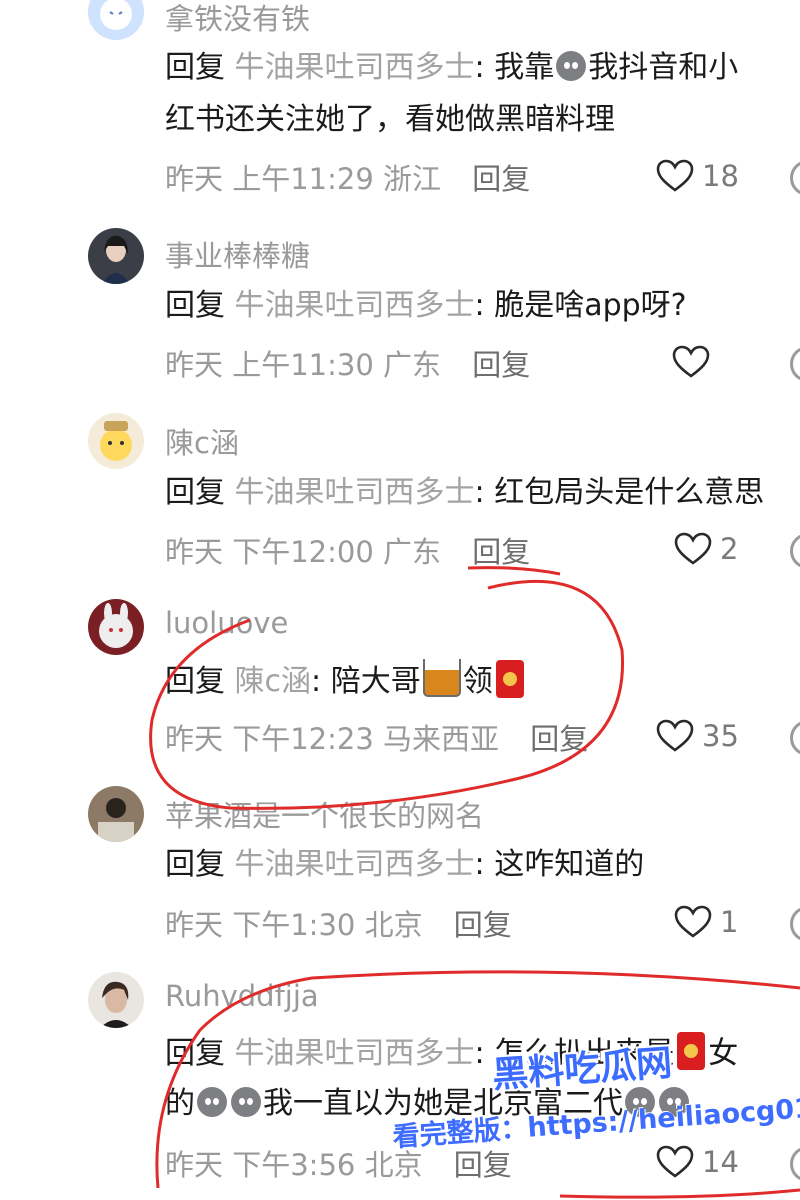  What do you see at coordinates (697, 736) in the screenshot?
I see `like-button: 35` at bounding box center [697, 736].